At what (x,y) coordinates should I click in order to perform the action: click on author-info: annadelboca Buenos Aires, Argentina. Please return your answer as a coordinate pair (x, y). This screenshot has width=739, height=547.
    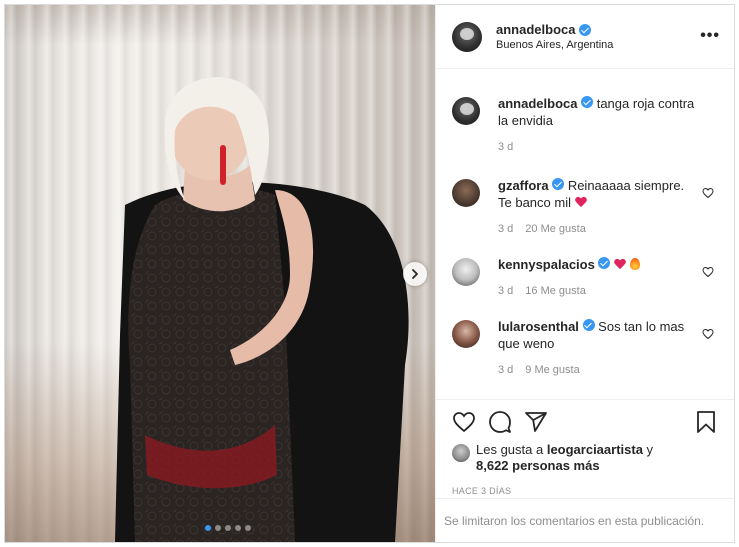
    Looking at the image, I should click on (554, 36).